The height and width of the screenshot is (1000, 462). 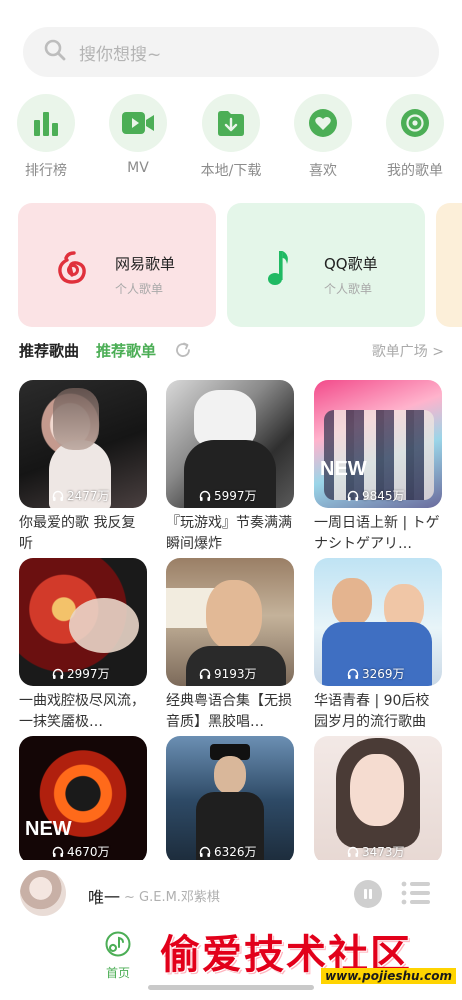 I want to click on shortcut-my-playlists: 我的歌单, so click(x=415, y=137).